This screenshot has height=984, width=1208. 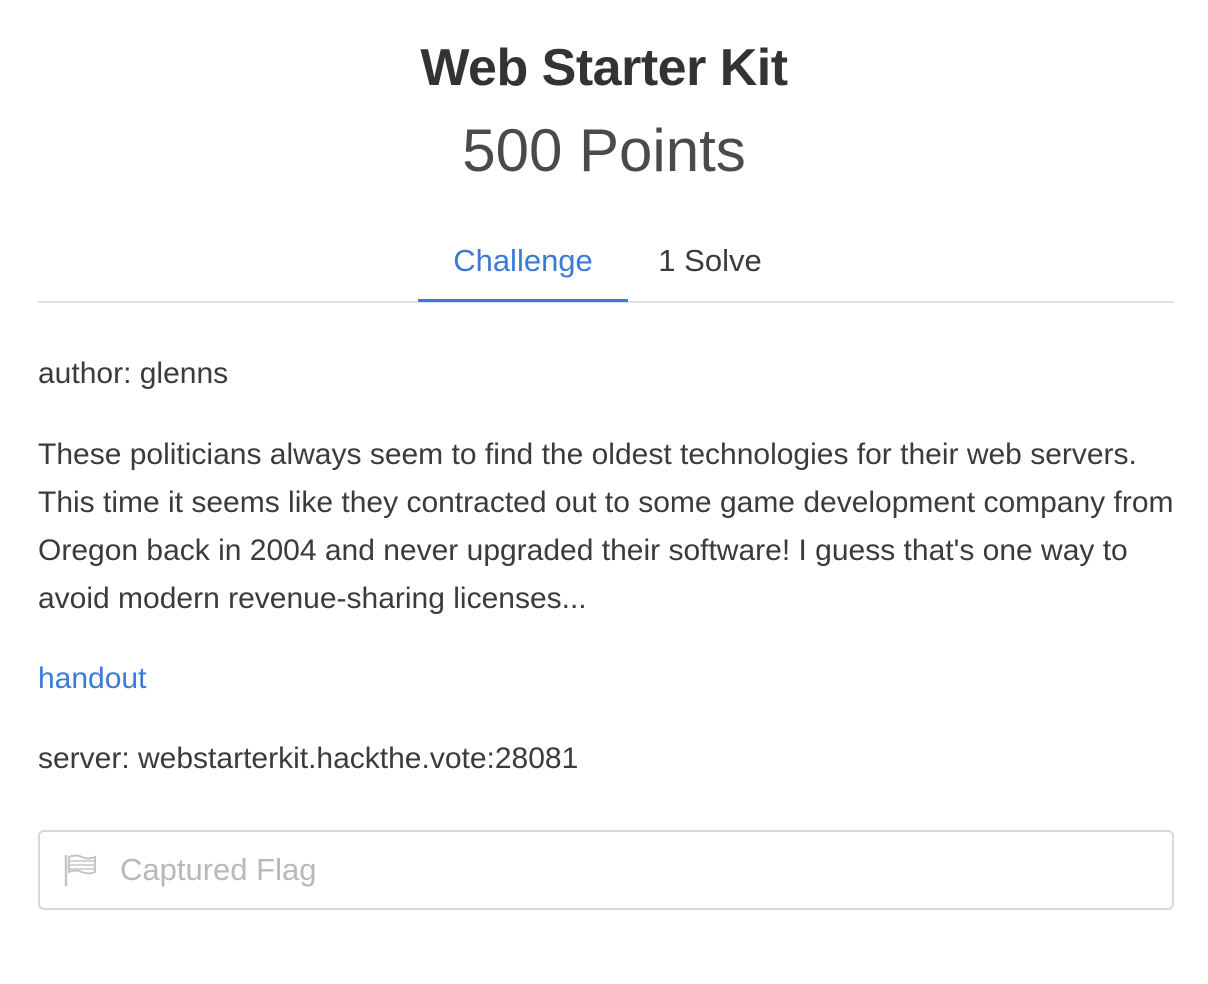 I want to click on challenge-title: Web Starter Kit, so click(x=604, y=68).